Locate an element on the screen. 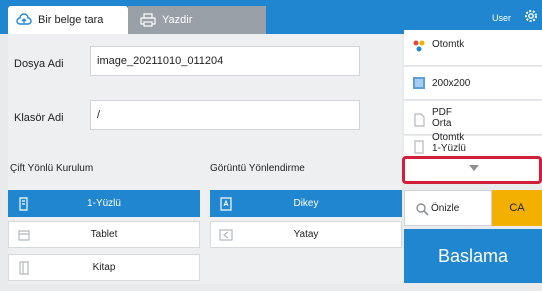  tab-scan: Bir belge tara is located at coordinates (68, 20).